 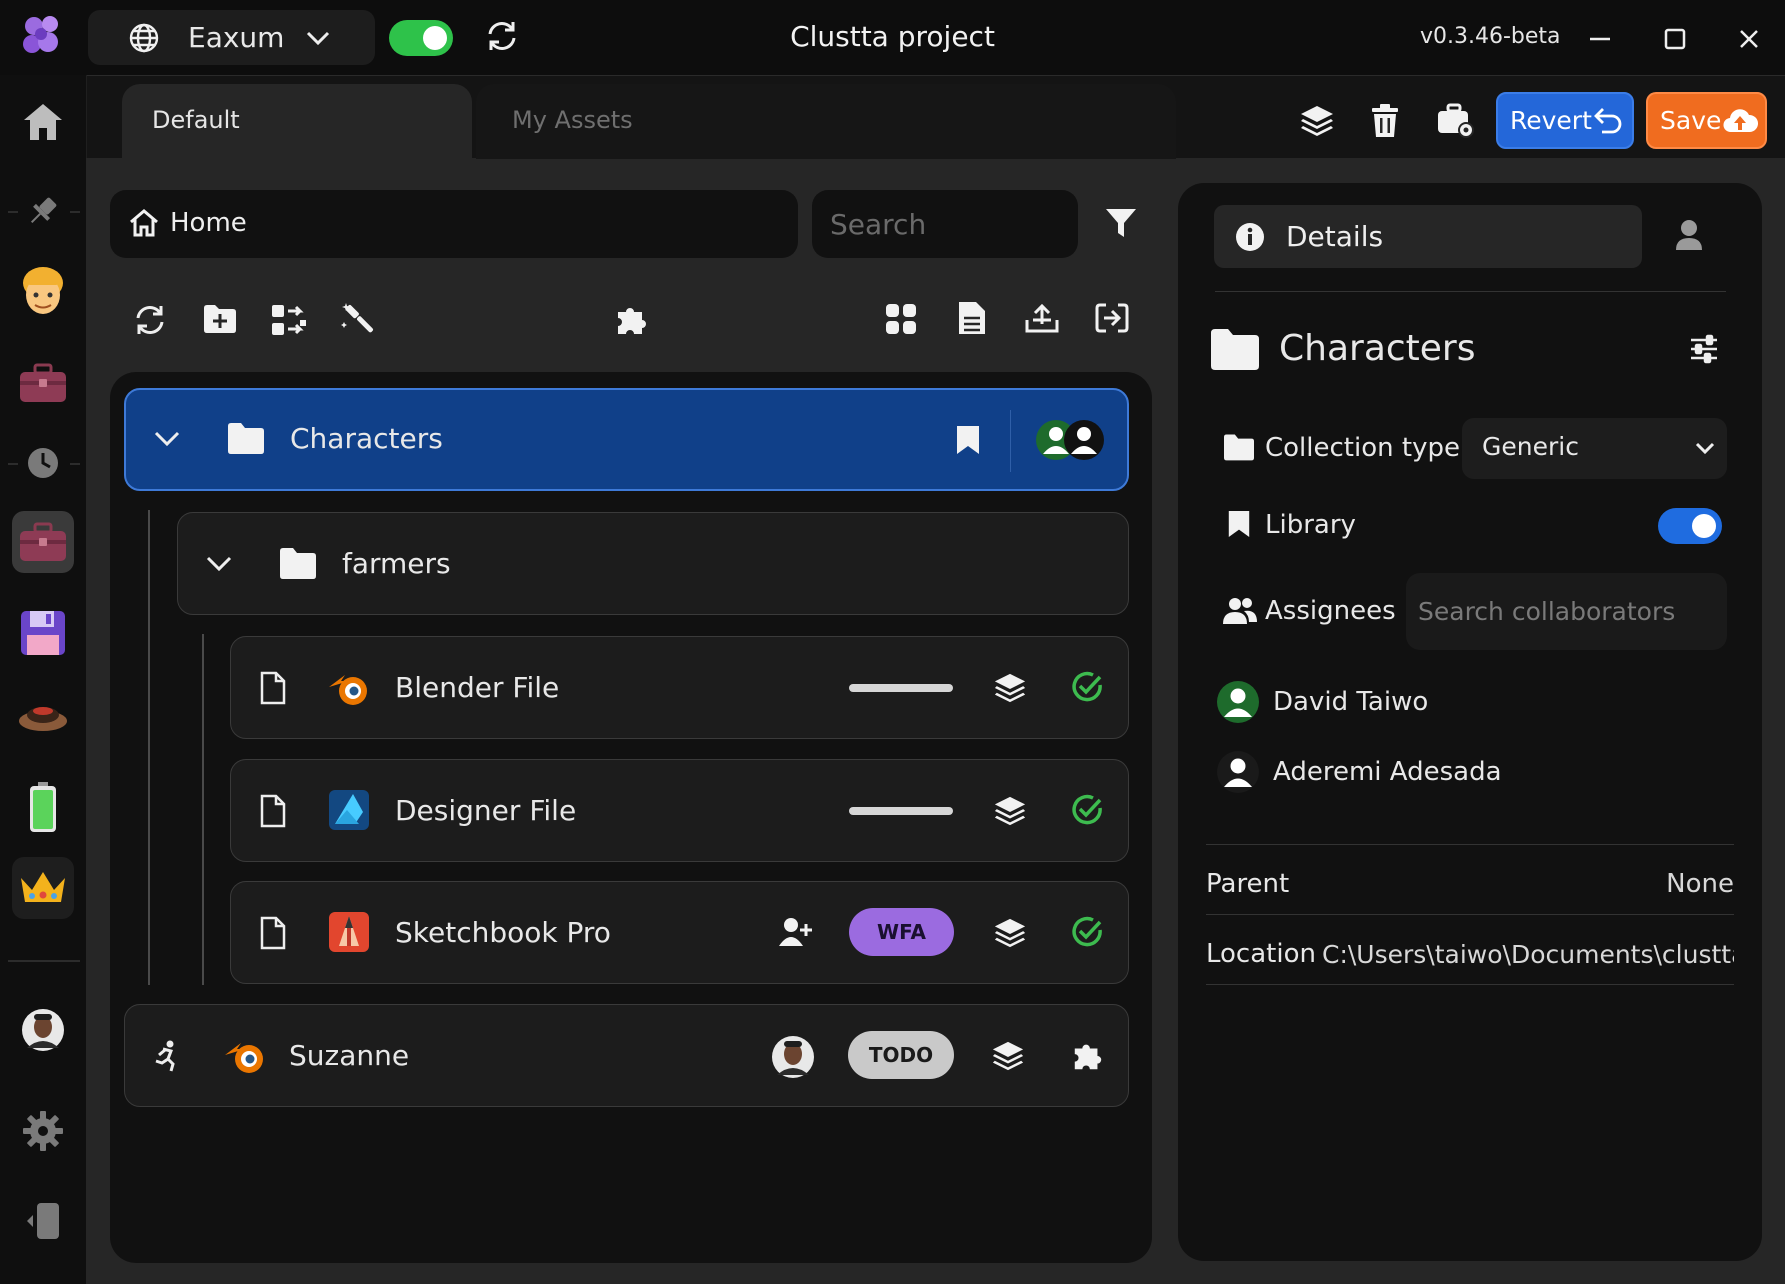 What do you see at coordinates (289, 320) in the screenshot?
I see `dependency-icon` at bounding box center [289, 320].